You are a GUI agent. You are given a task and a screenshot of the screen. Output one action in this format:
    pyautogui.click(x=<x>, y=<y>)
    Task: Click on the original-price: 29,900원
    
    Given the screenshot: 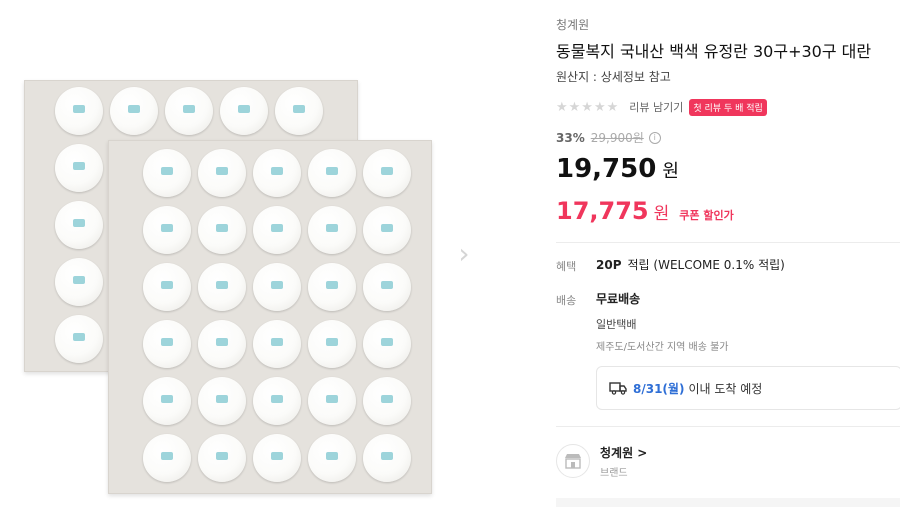 What is the action you would take?
    pyautogui.click(x=617, y=138)
    